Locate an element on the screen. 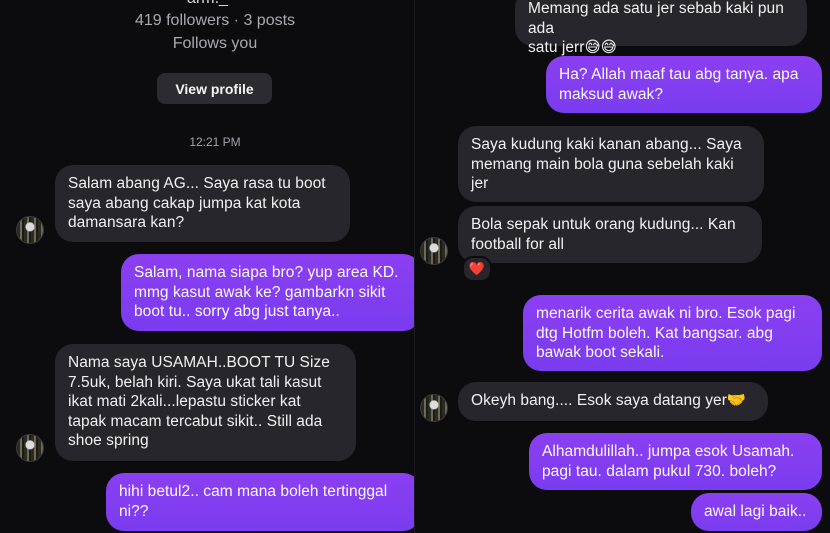 Image resolution: width=830 pixels, height=533 pixels. profile-follows-you: Follows you is located at coordinates (215, 43).